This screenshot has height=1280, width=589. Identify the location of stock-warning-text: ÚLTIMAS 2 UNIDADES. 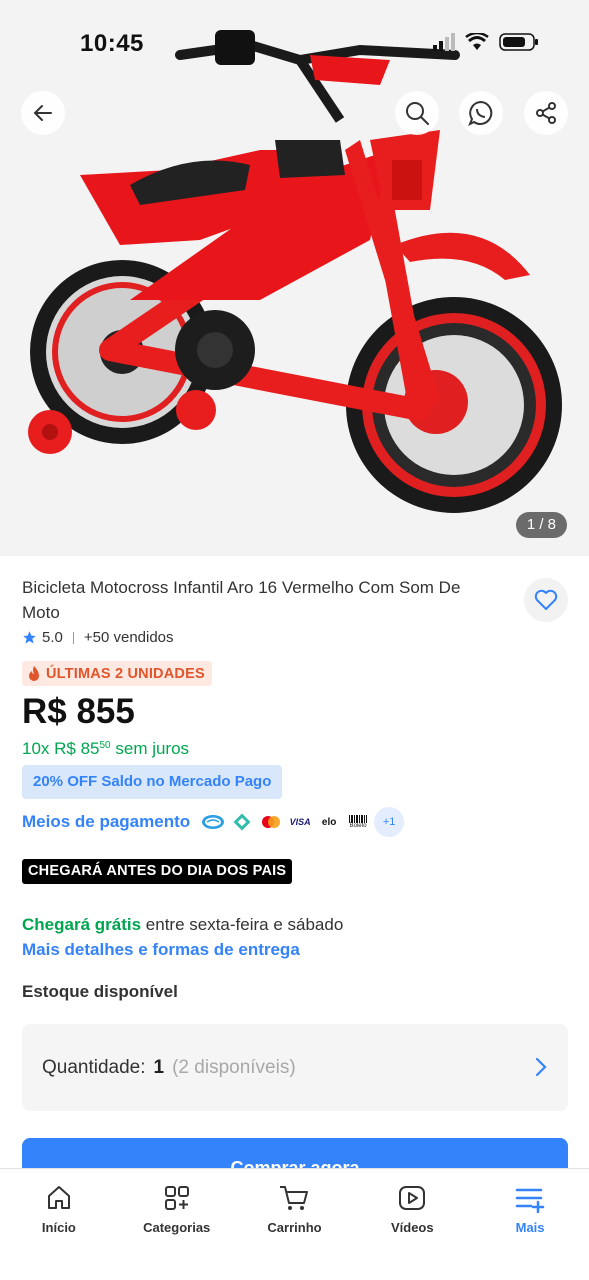
(125, 673).